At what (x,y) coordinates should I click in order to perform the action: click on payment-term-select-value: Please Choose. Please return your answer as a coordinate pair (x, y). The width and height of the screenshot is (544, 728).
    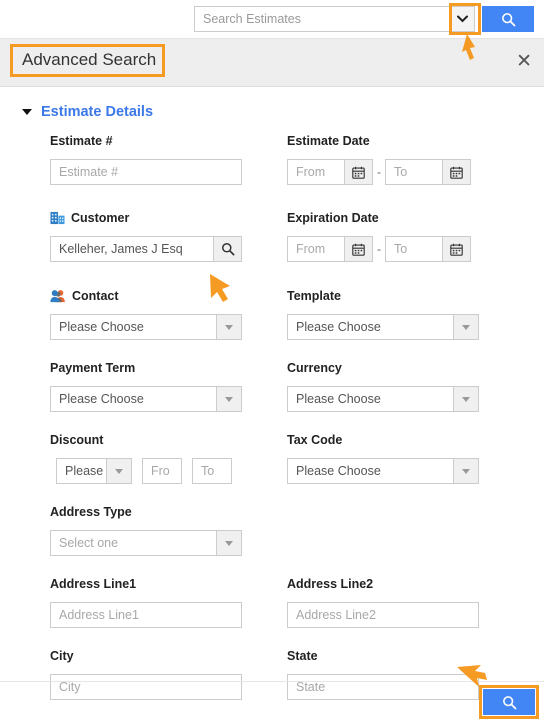
    Looking at the image, I should click on (101, 399).